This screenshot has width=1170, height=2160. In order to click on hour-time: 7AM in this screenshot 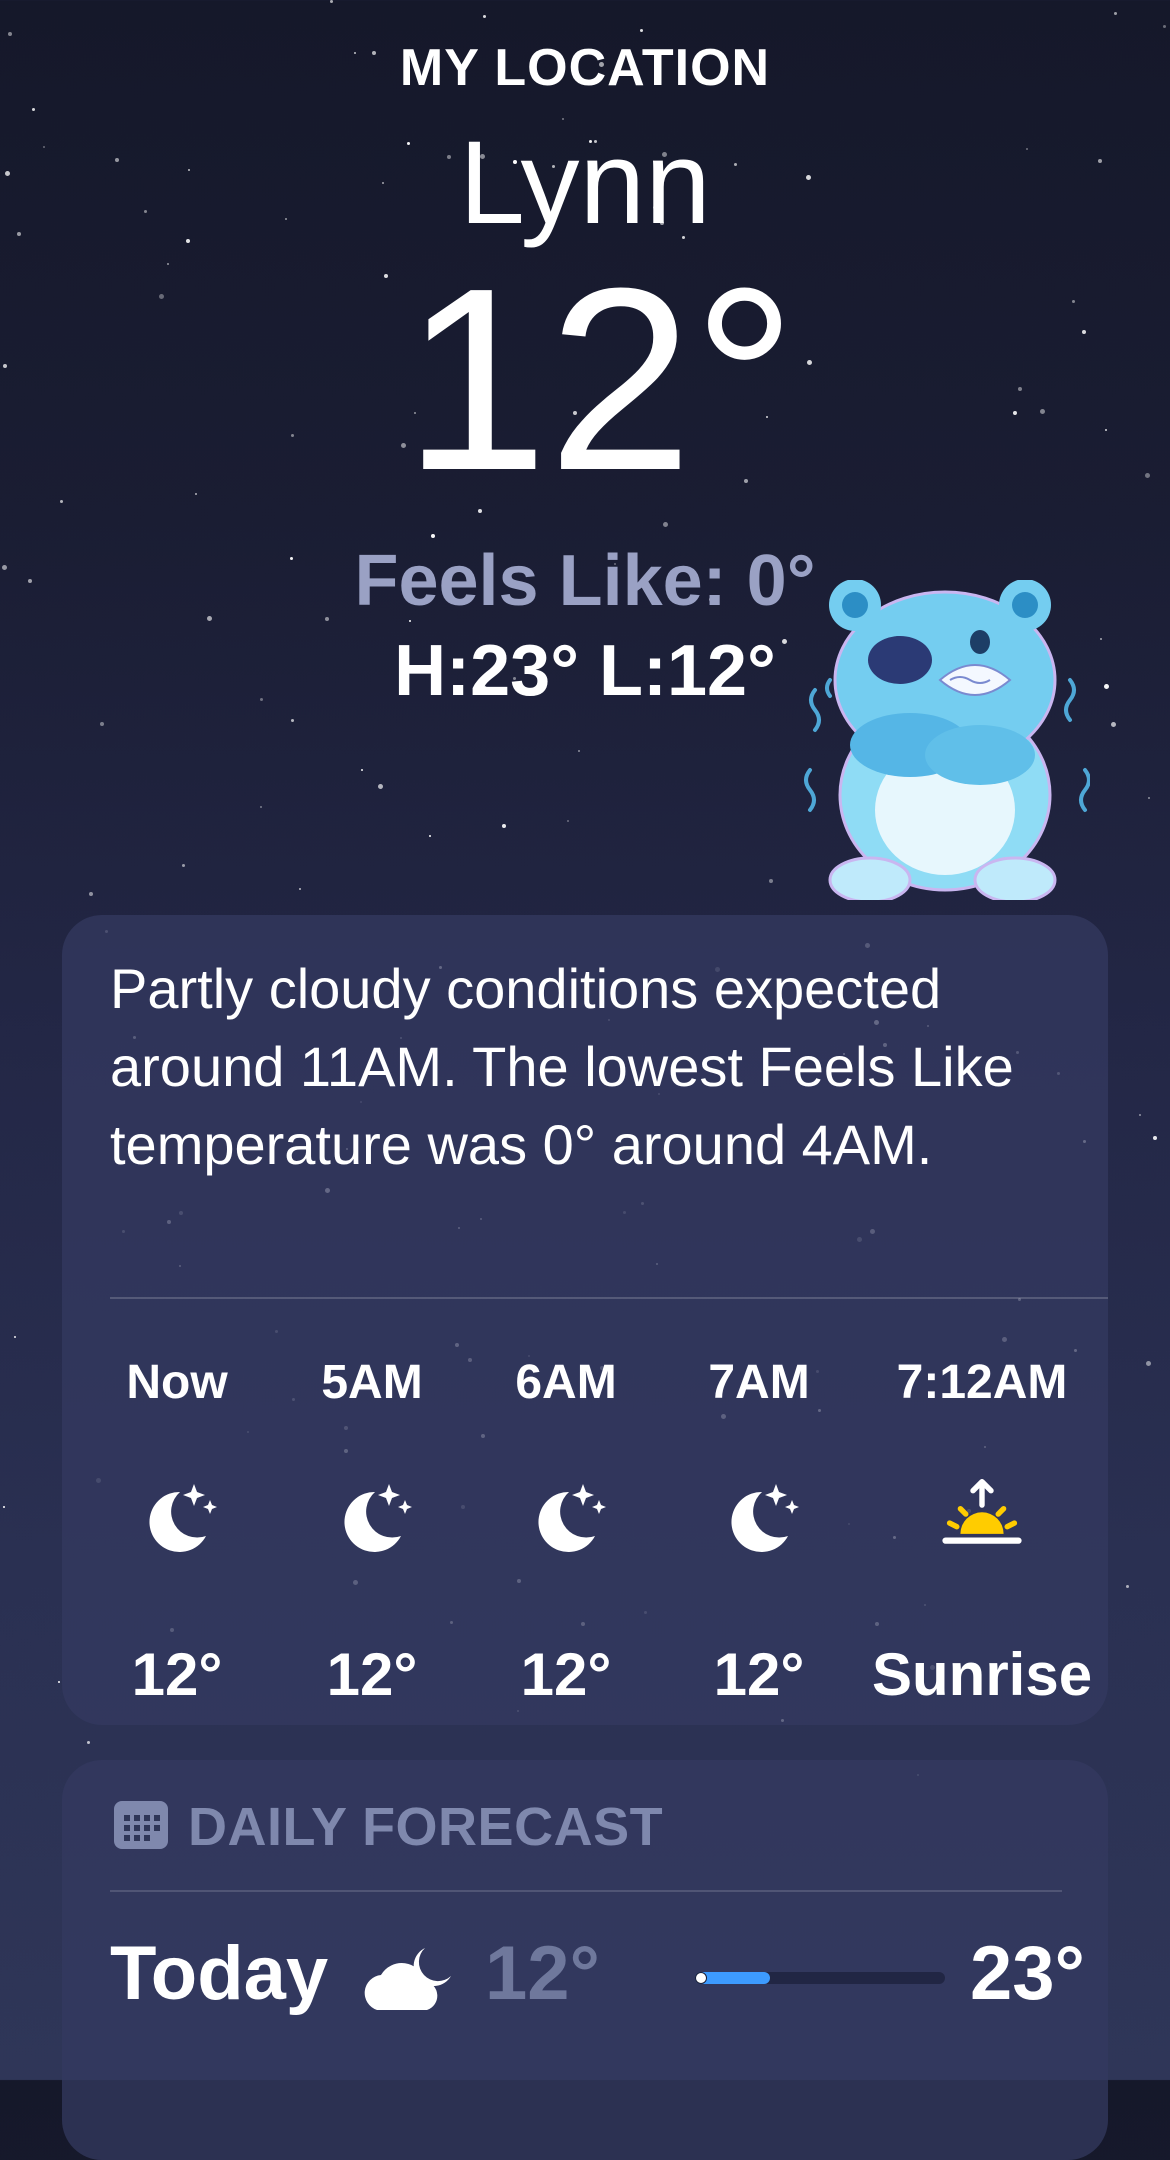, I will do `click(759, 1382)`.